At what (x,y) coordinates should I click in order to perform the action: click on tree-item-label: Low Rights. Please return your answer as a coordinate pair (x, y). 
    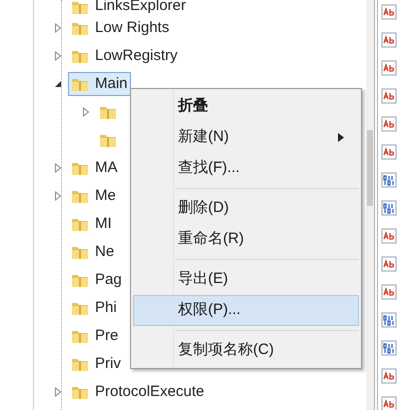
    Looking at the image, I should click on (132, 28).